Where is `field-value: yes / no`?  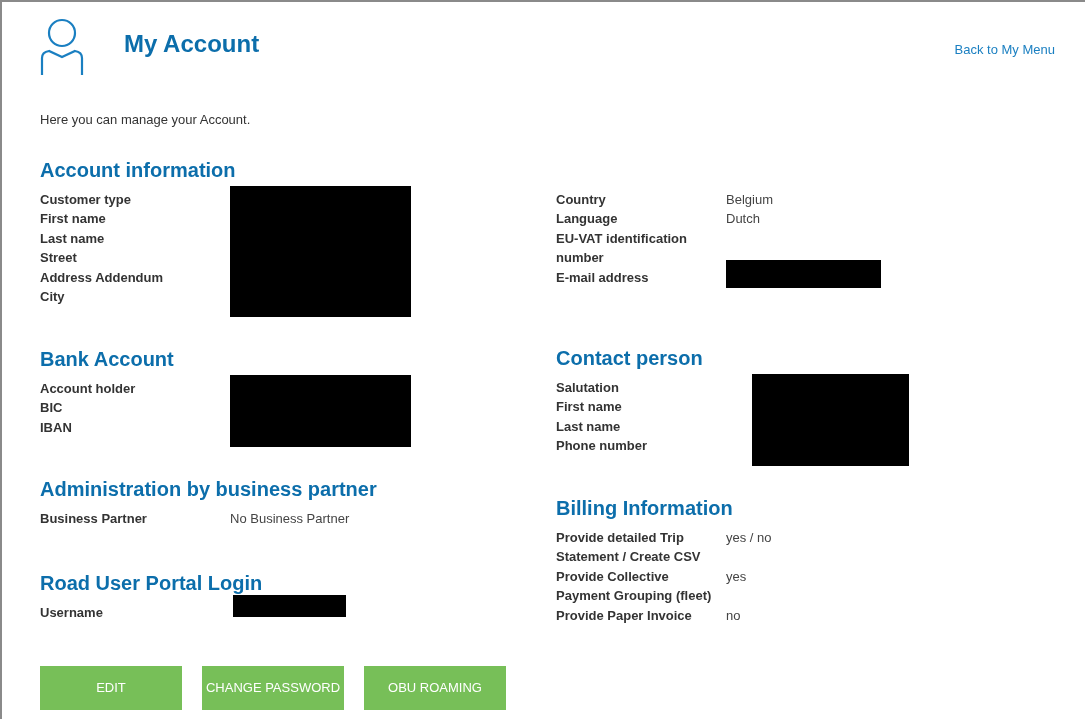 field-value: yes / no is located at coordinates (749, 537).